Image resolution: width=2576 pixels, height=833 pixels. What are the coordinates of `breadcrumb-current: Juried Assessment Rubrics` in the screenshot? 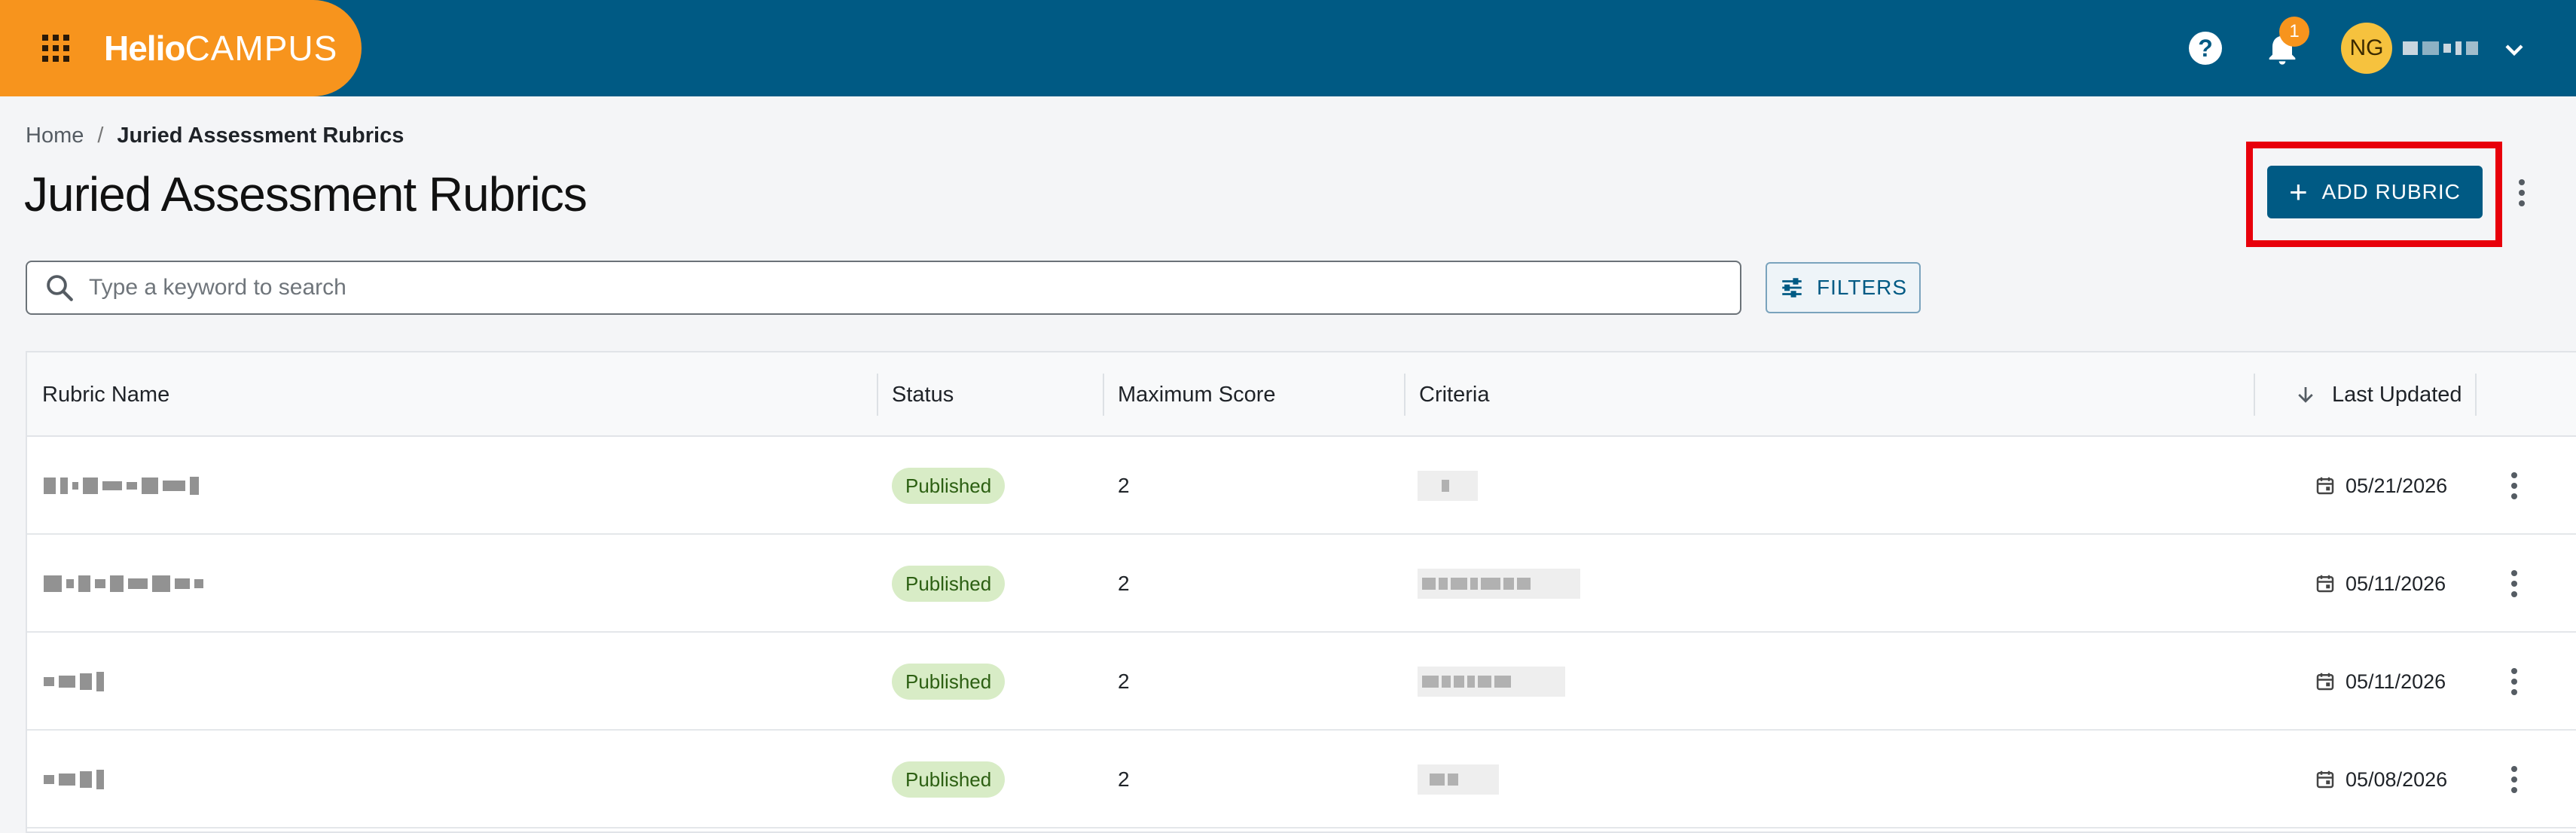 It's located at (261, 136).